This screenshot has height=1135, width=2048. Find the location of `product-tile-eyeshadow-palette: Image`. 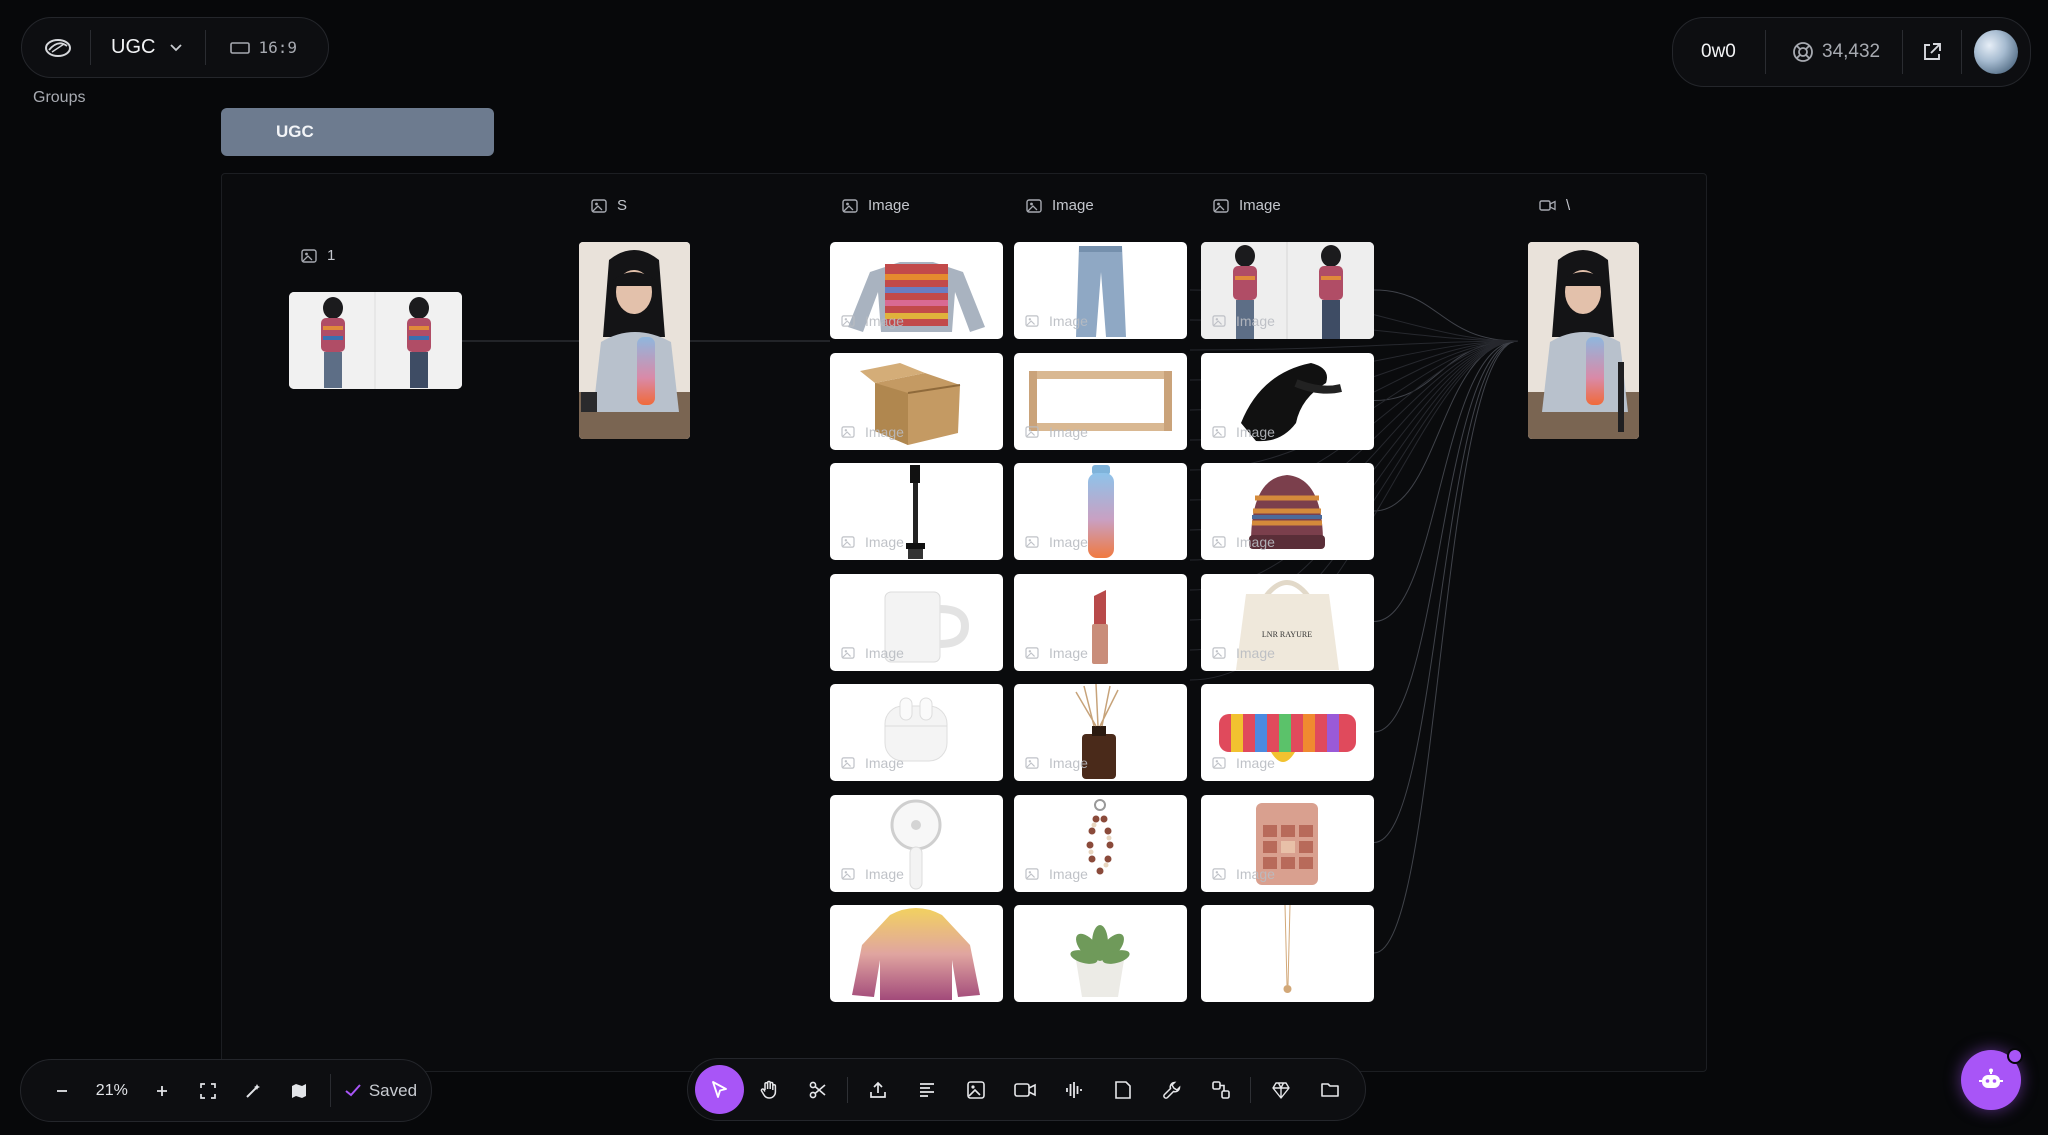

product-tile-eyeshadow-palette: Image is located at coordinates (1287, 843).